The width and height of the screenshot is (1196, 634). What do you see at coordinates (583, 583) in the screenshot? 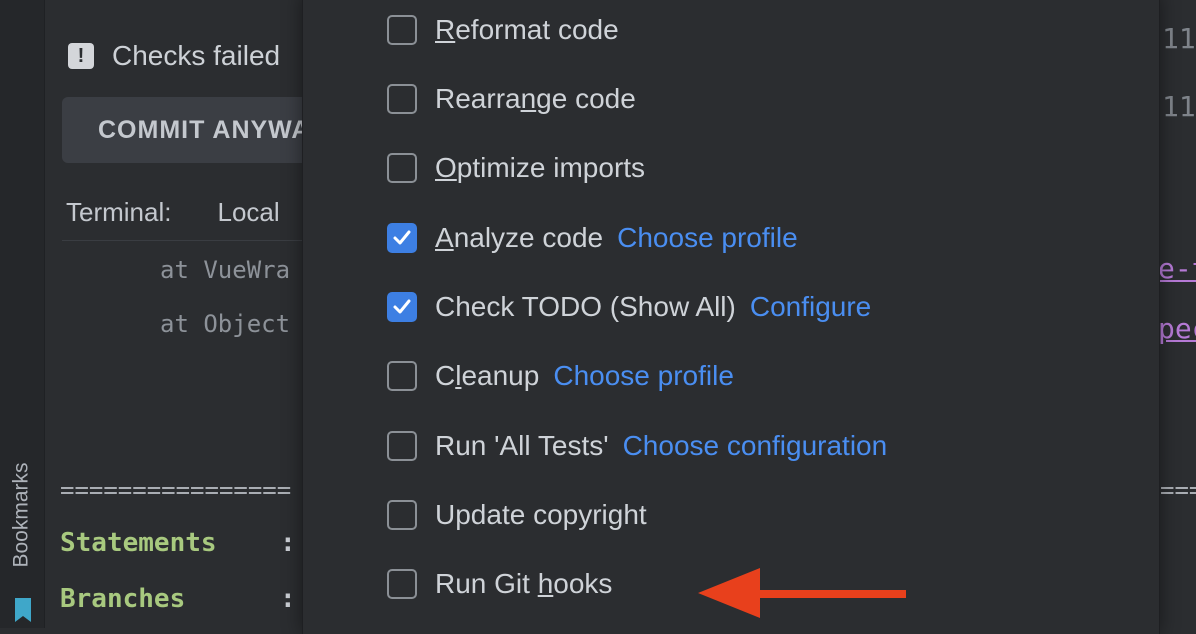
I see `label-part: ooks` at bounding box center [583, 583].